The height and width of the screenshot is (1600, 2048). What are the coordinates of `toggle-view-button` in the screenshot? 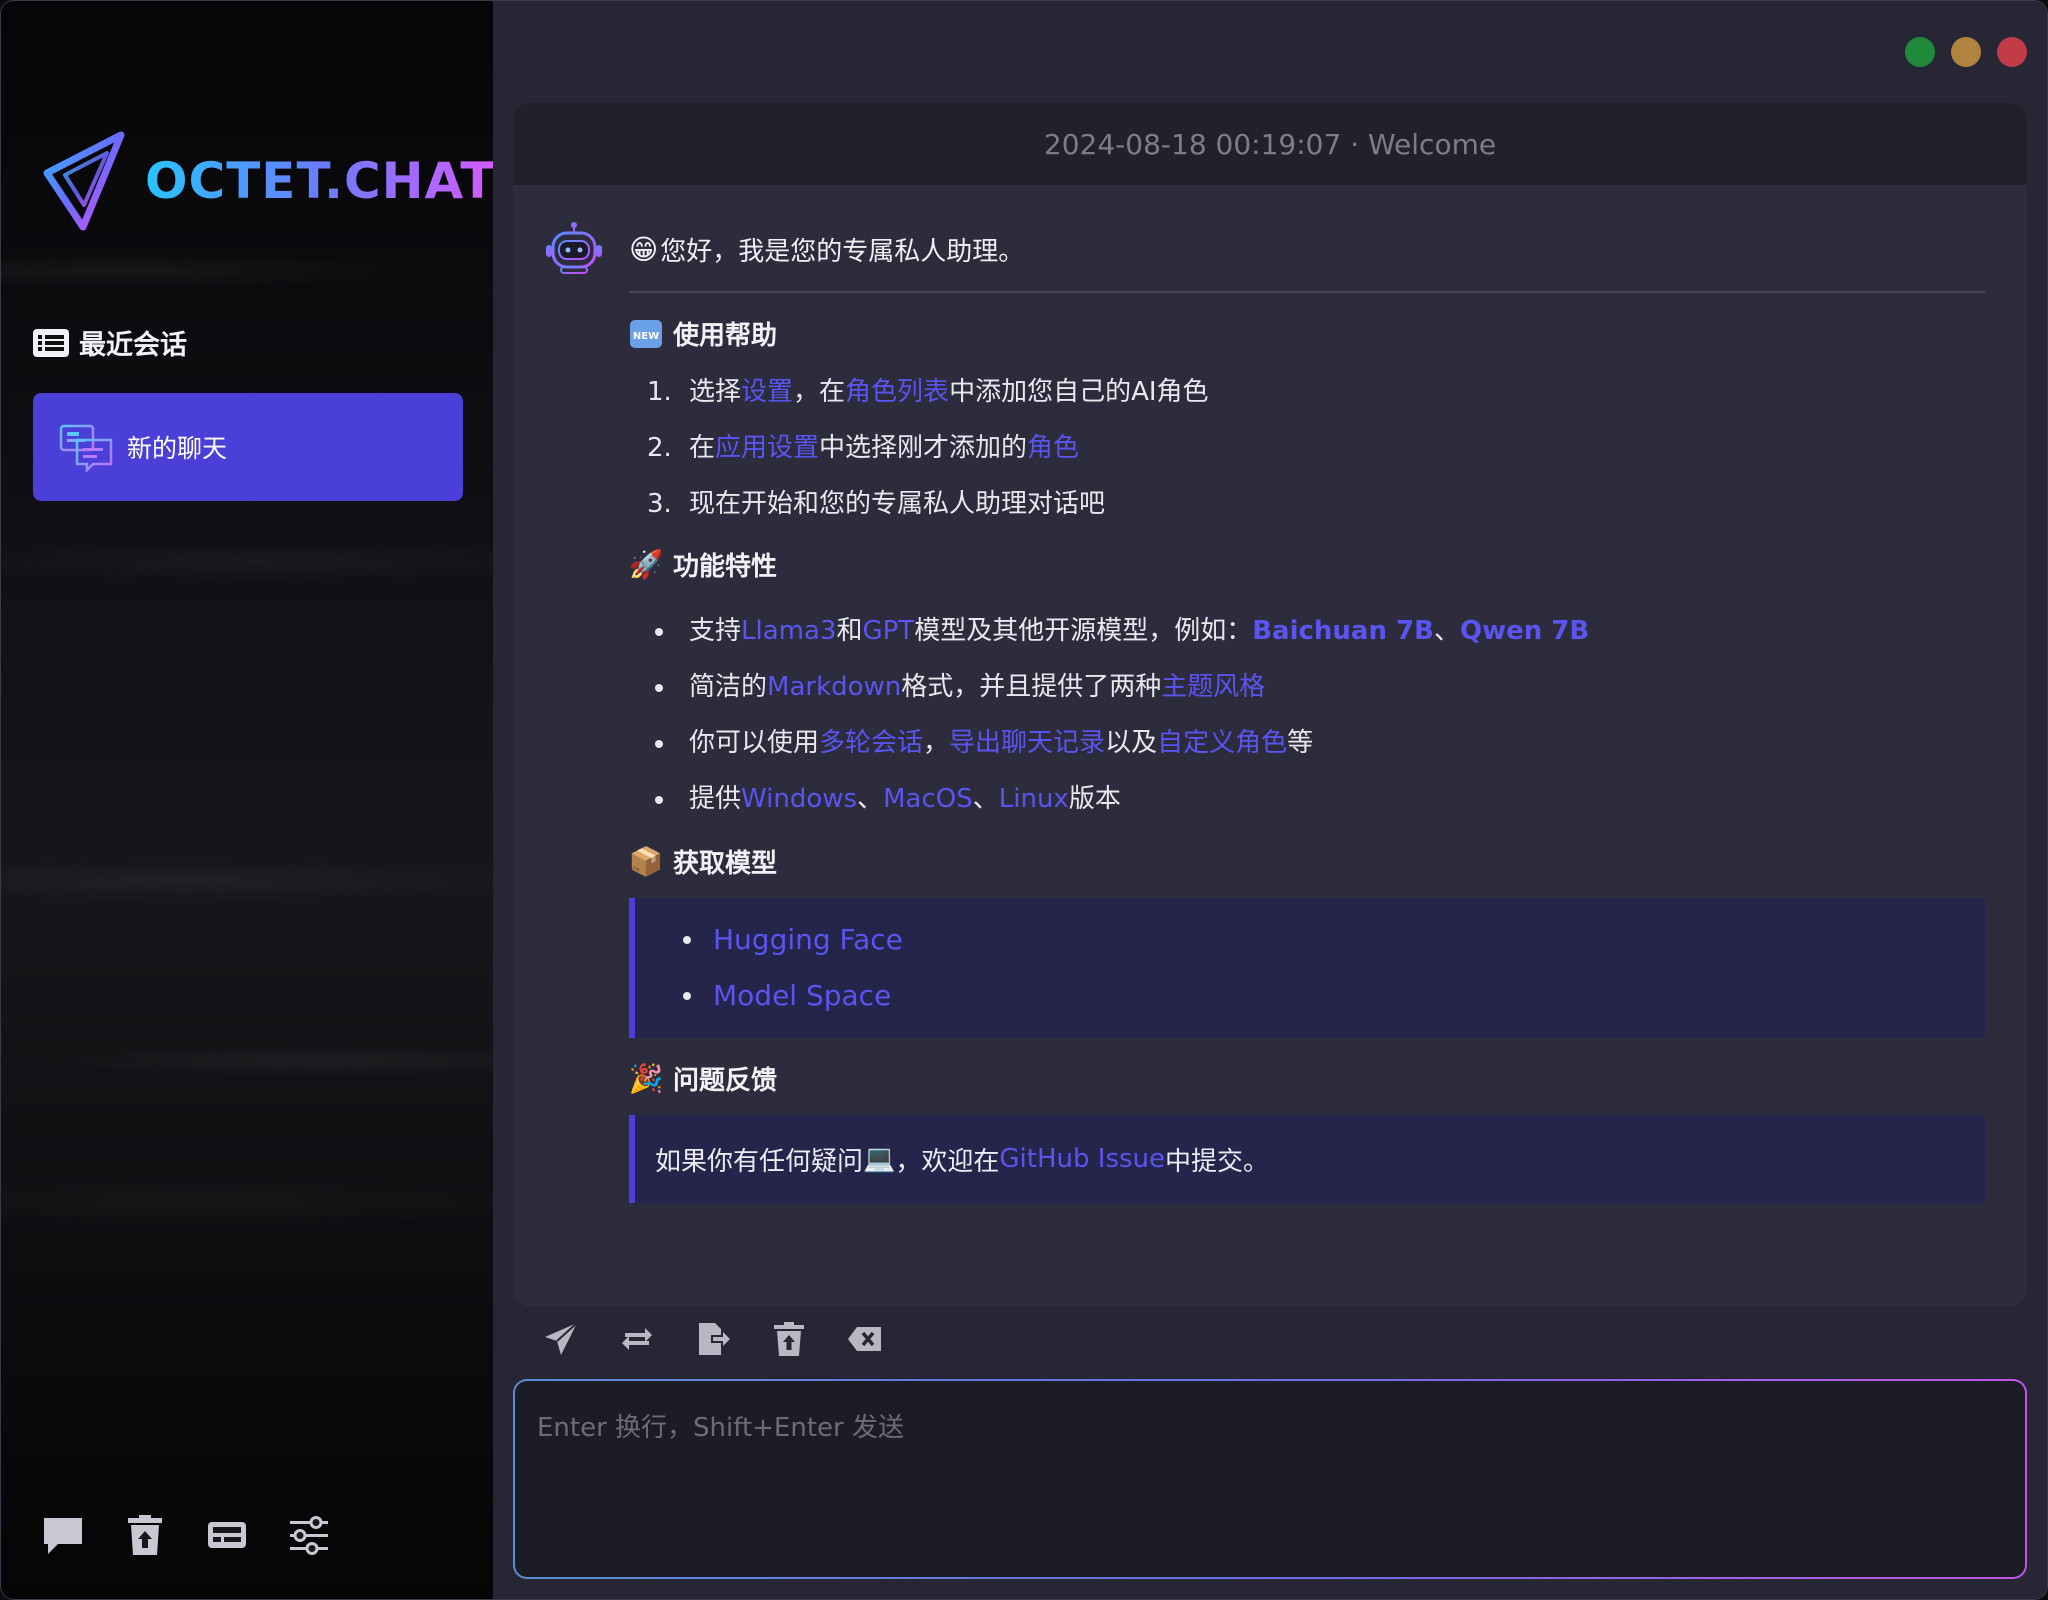 It's located at (227, 1535).